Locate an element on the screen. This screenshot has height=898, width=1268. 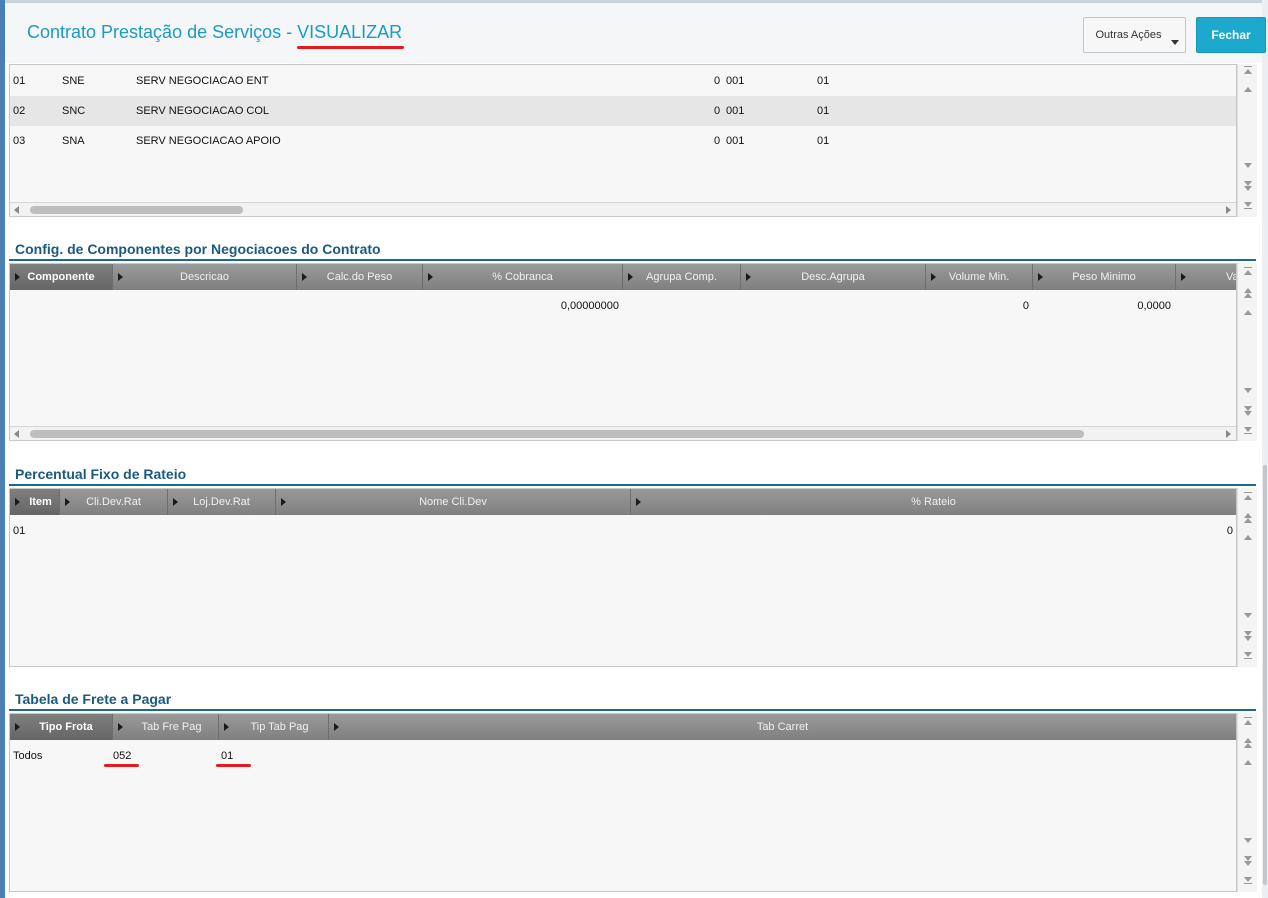
row-code: SNC is located at coordinates (74, 111).